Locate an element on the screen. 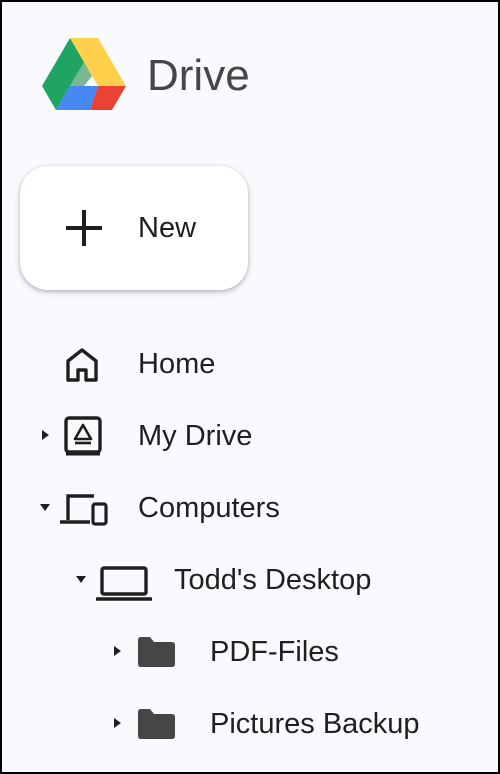 The height and width of the screenshot is (774, 500). home-icon is located at coordinates (82, 365).